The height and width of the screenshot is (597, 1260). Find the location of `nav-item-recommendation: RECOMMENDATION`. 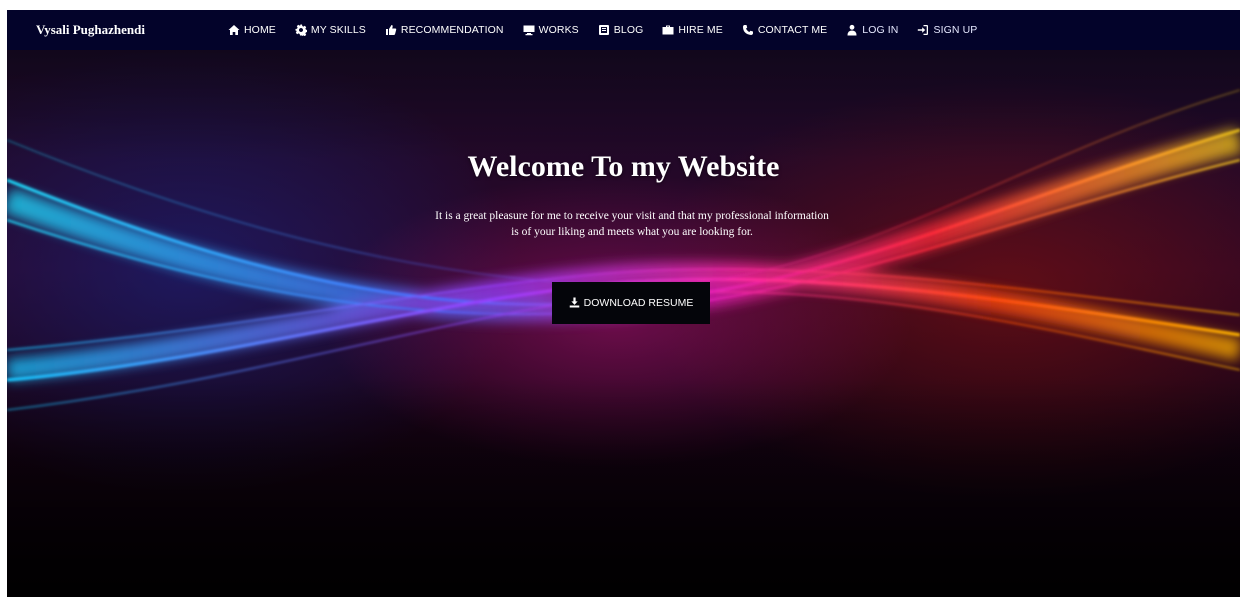

nav-item-recommendation: RECOMMENDATION is located at coordinates (444, 30).